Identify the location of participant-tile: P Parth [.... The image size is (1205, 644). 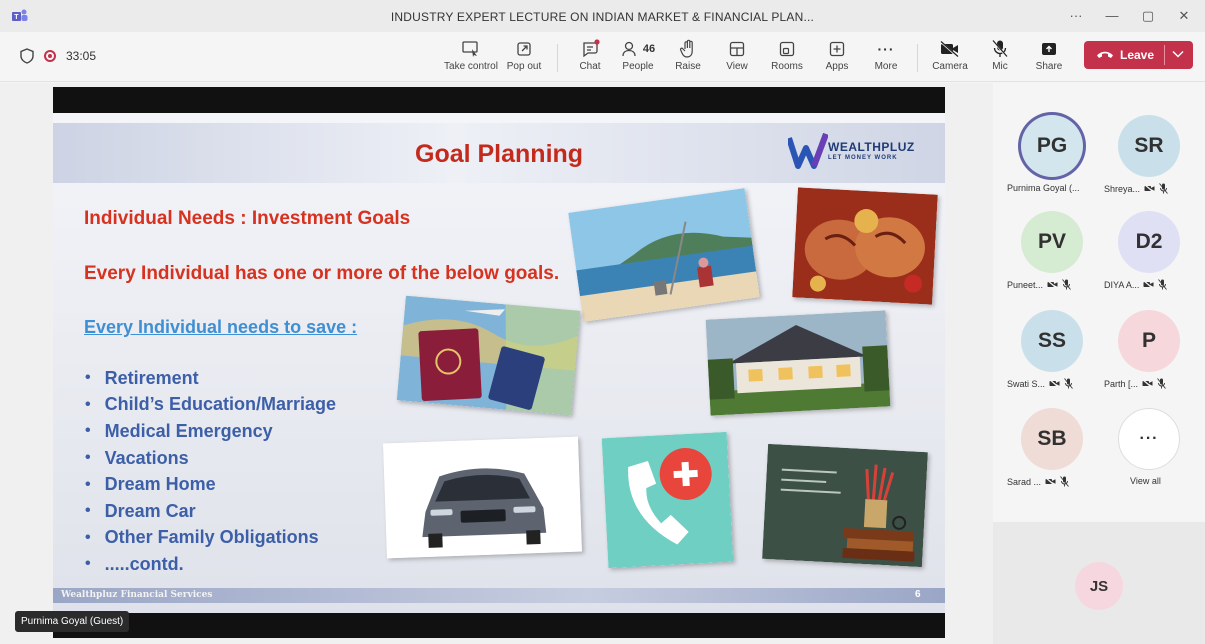
(1148, 351).